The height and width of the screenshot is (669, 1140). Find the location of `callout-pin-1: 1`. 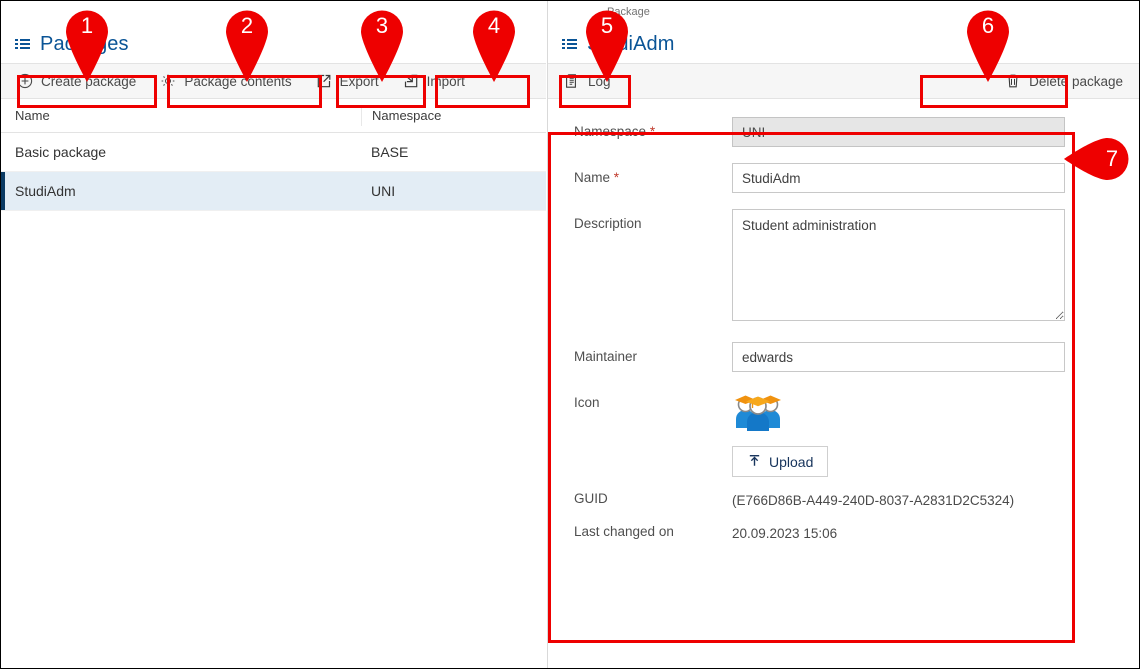

callout-pin-1: 1 is located at coordinates (87, 44).